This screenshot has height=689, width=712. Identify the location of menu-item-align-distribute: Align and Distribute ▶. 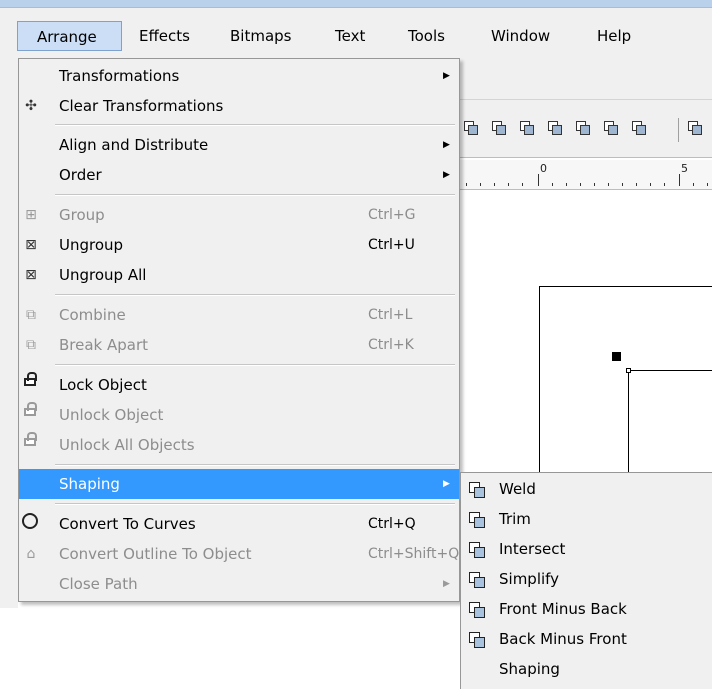
(239, 145).